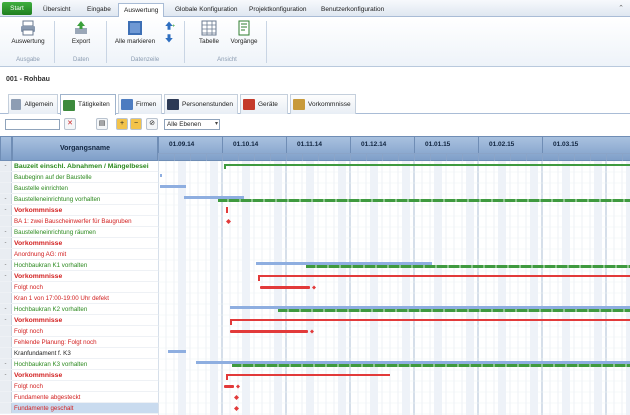 Image resolution: width=630 pixels, height=415 pixels. I want to click on task-row: BA 1: zwei Bauscheinwerfer für Baugruben, so click(79, 221).